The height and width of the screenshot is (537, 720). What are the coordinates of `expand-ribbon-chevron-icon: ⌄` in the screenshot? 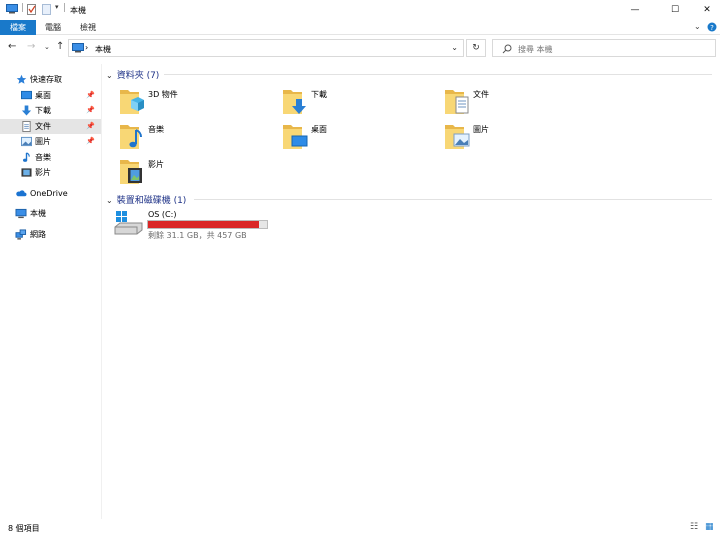 It's located at (697, 26).